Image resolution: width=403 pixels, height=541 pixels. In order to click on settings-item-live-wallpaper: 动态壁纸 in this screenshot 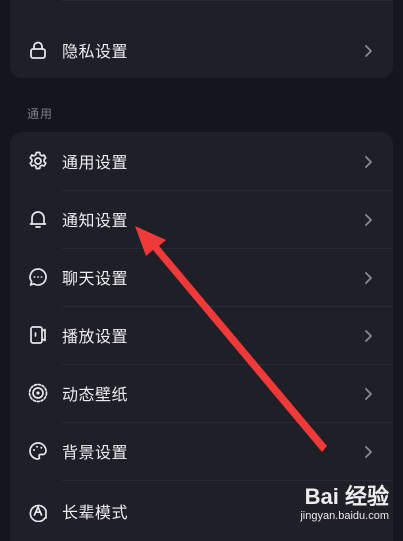, I will do `click(201, 393)`.